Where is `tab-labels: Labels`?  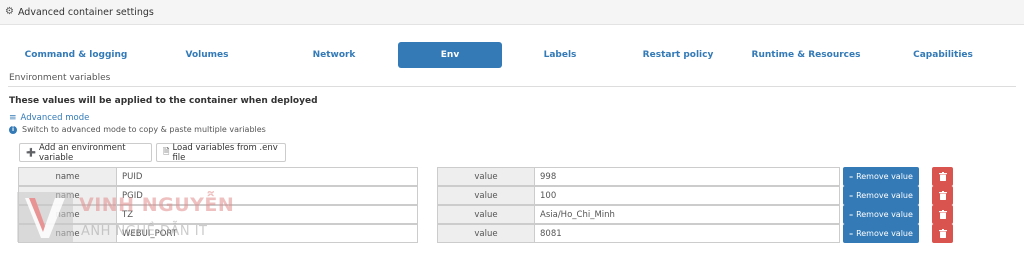
tab-labels: Labels is located at coordinates (560, 55).